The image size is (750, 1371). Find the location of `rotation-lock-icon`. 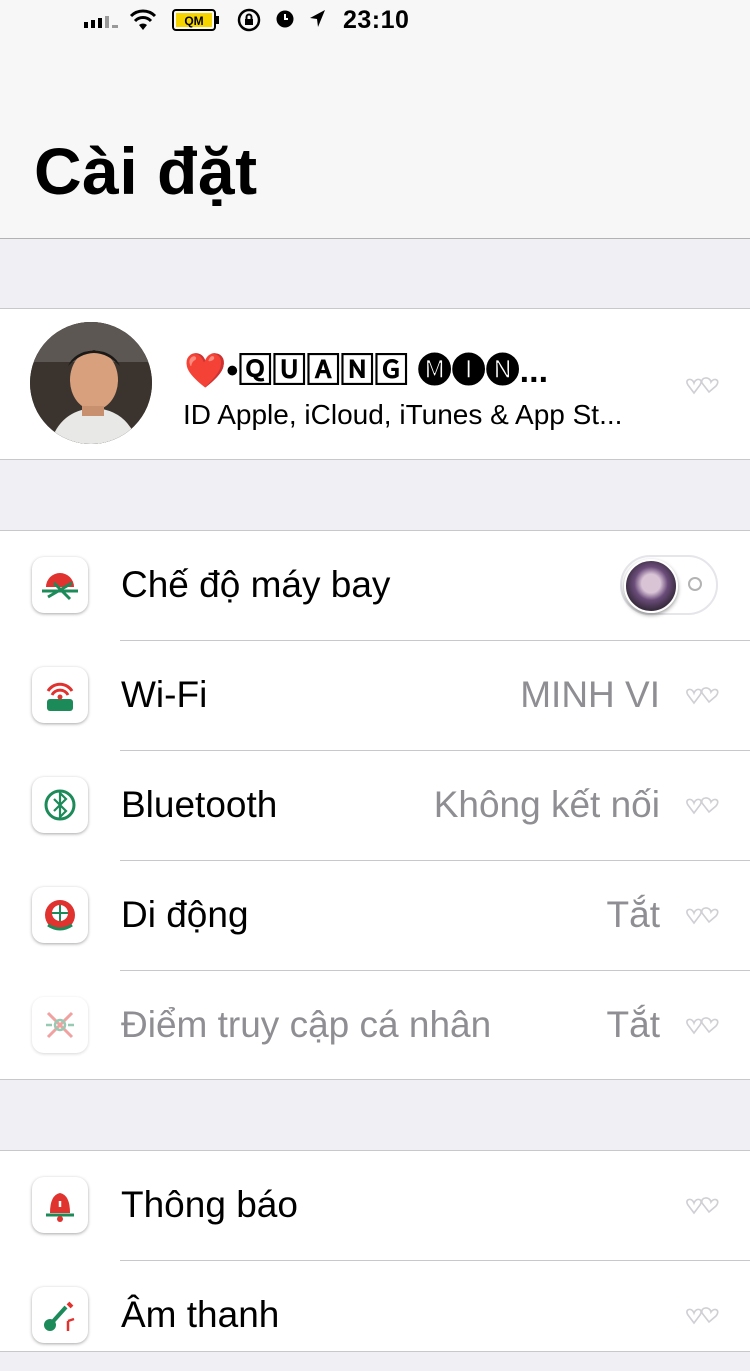

rotation-lock-icon is located at coordinates (249, 20).